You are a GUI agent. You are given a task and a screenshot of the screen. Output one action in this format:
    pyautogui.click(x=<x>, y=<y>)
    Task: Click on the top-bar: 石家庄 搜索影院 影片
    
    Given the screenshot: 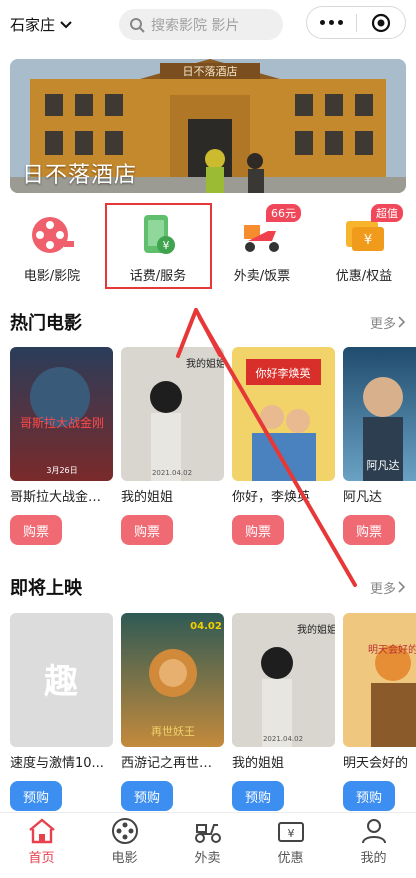 What is the action you would take?
    pyautogui.click(x=208, y=25)
    